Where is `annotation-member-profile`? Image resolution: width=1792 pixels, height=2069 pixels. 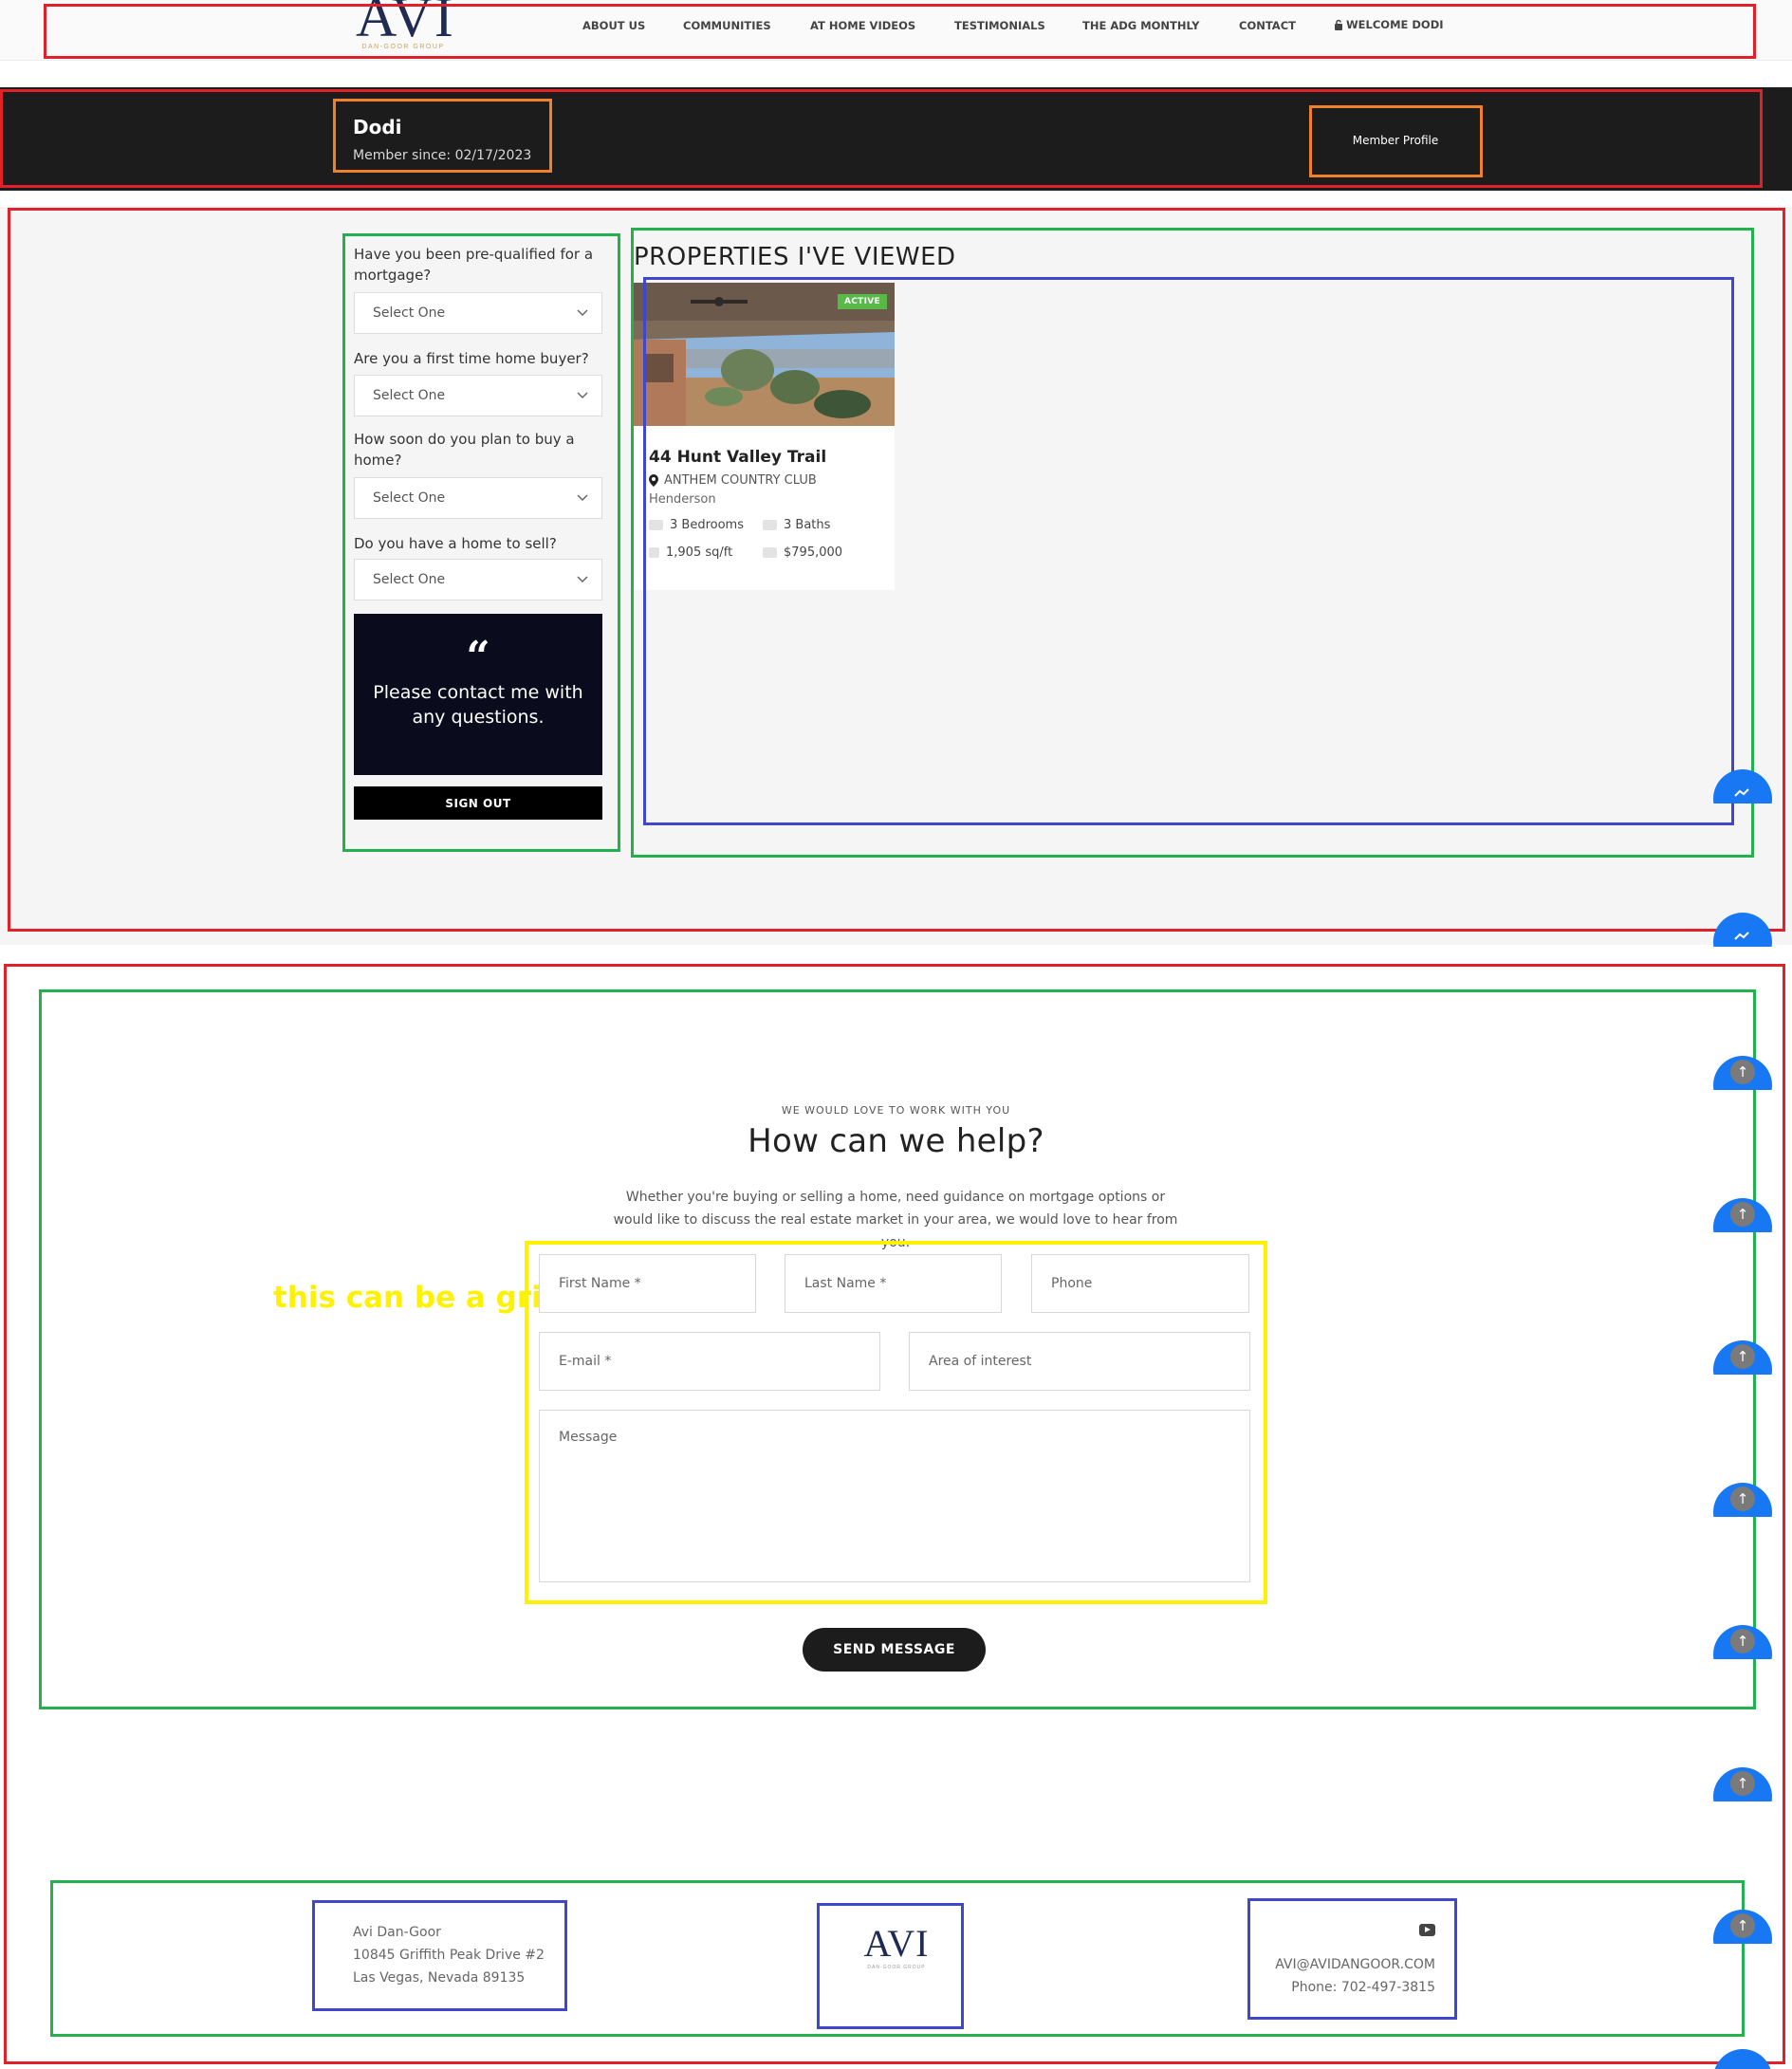 annotation-member-profile is located at coordinates (1396, 141).